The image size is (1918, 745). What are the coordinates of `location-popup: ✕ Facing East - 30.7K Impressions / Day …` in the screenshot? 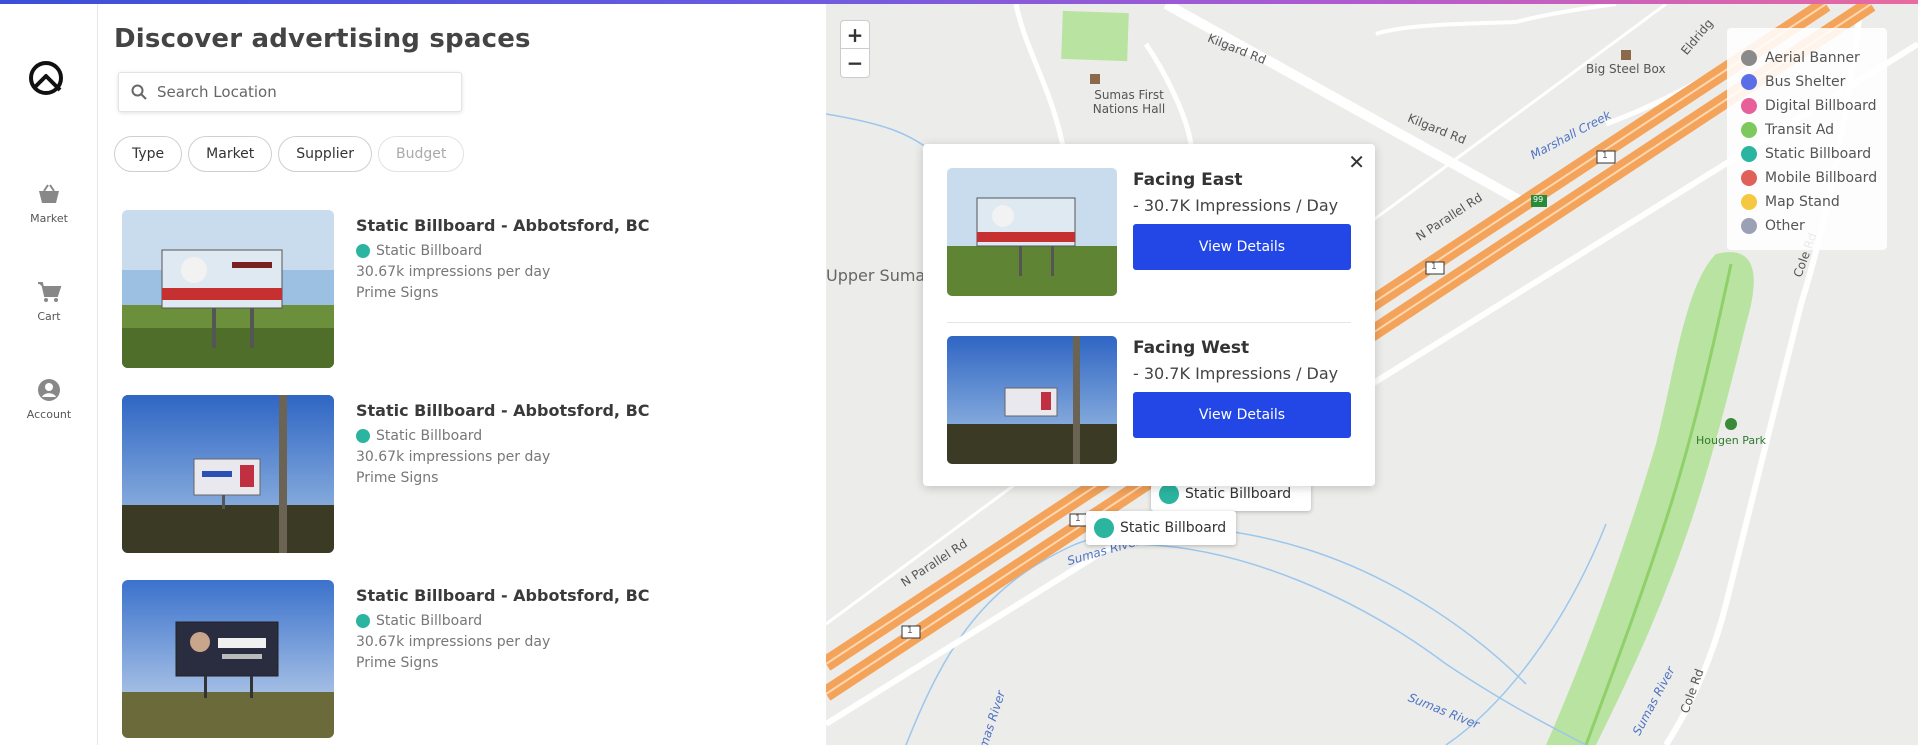 It's located at (1149, 315).